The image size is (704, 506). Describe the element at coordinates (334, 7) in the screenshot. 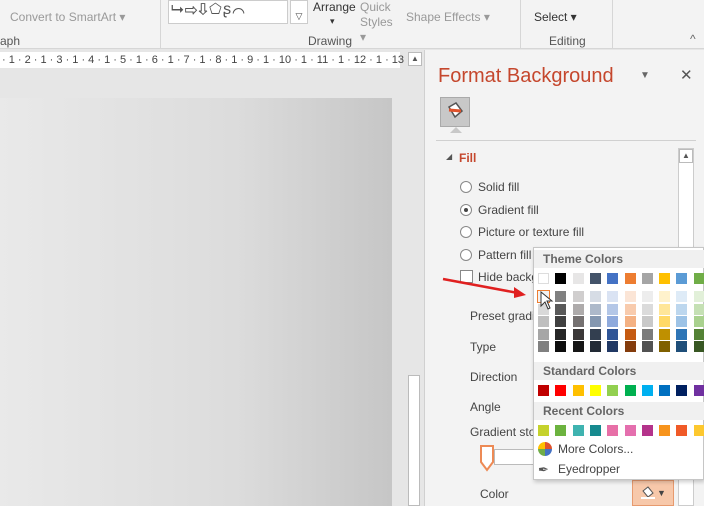

I see `arrange-button: Arrange` at that location.